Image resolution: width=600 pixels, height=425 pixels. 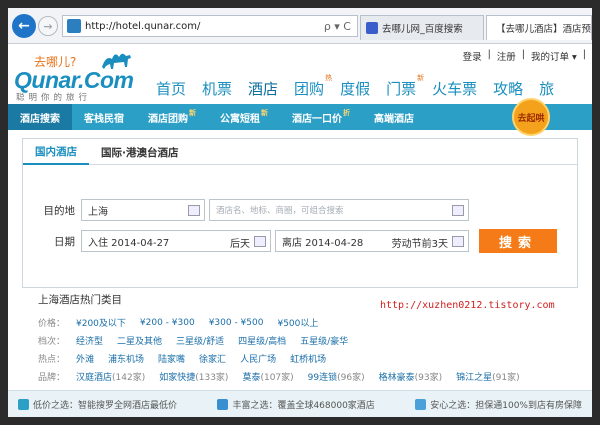 I want to click on brand-link: 如家快捷(133家), so click(x=193, y=376).